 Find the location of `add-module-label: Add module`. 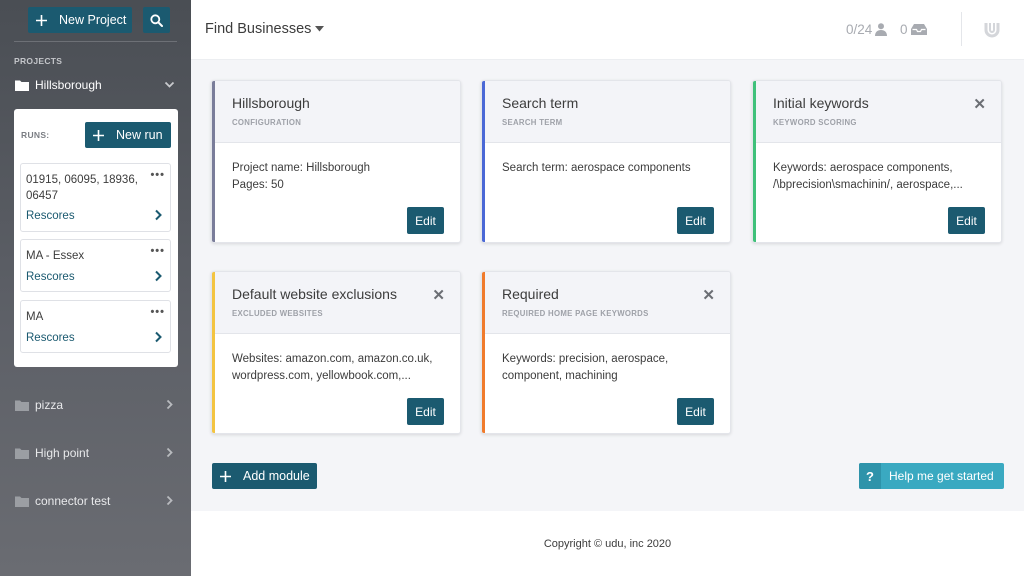

add-module-label: Add module is located at coordinates (276, 476).